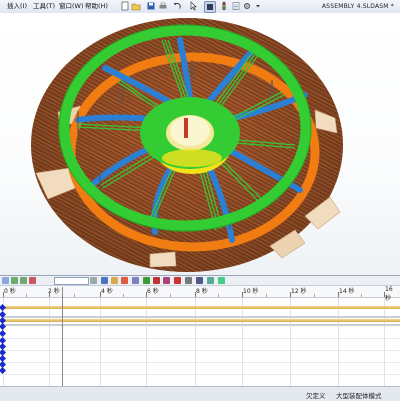 The image size is (400, 401). Describe the element at coordinates (221, 280) in the screenshot. I see `properties-icon` at that location.